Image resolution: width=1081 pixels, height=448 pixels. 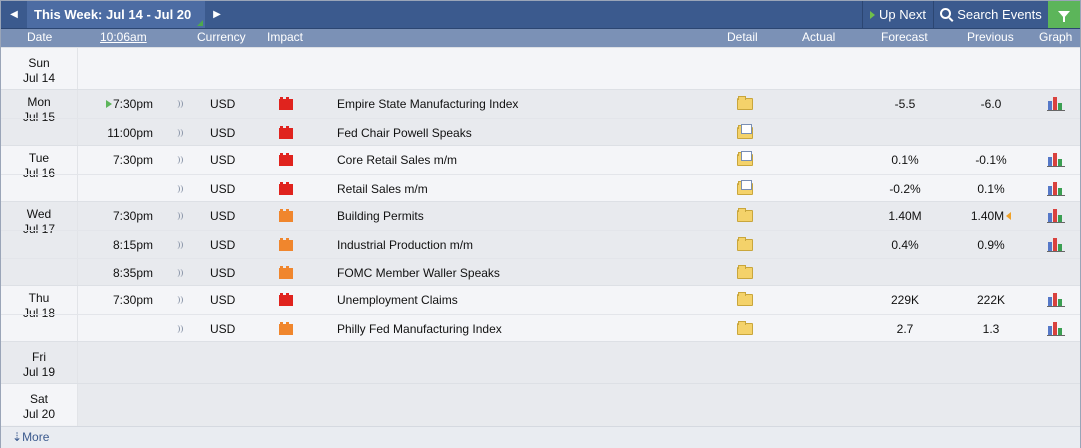 I want to click on event-previous-cell: -6.0, so click(x=991, y=104).